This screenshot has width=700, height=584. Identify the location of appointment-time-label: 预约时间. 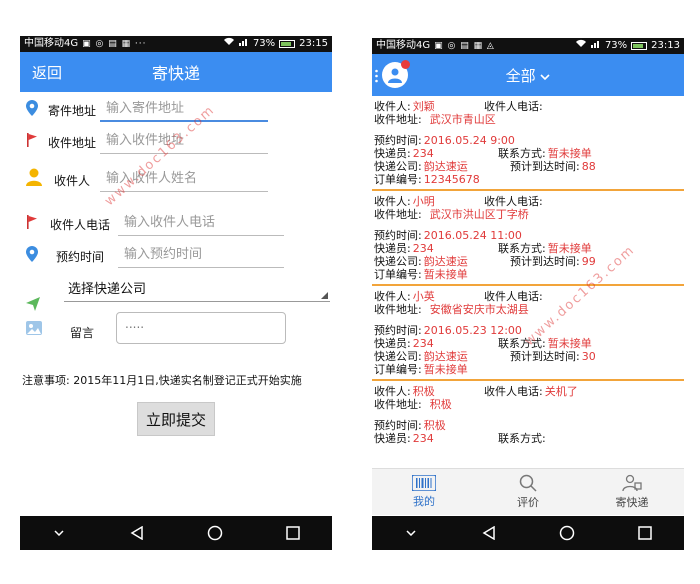
(80, 257).